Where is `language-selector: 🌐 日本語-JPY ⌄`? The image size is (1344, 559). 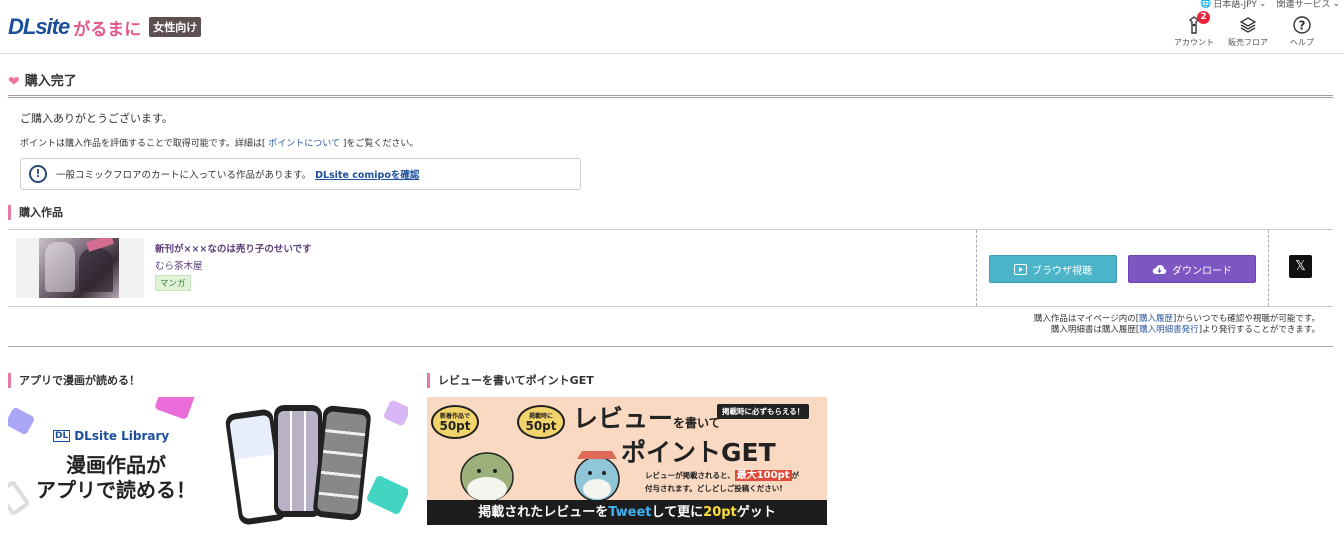 language-selector: 🌐 日本語-JPY ⌄ is located at coordinates (1233, 5).